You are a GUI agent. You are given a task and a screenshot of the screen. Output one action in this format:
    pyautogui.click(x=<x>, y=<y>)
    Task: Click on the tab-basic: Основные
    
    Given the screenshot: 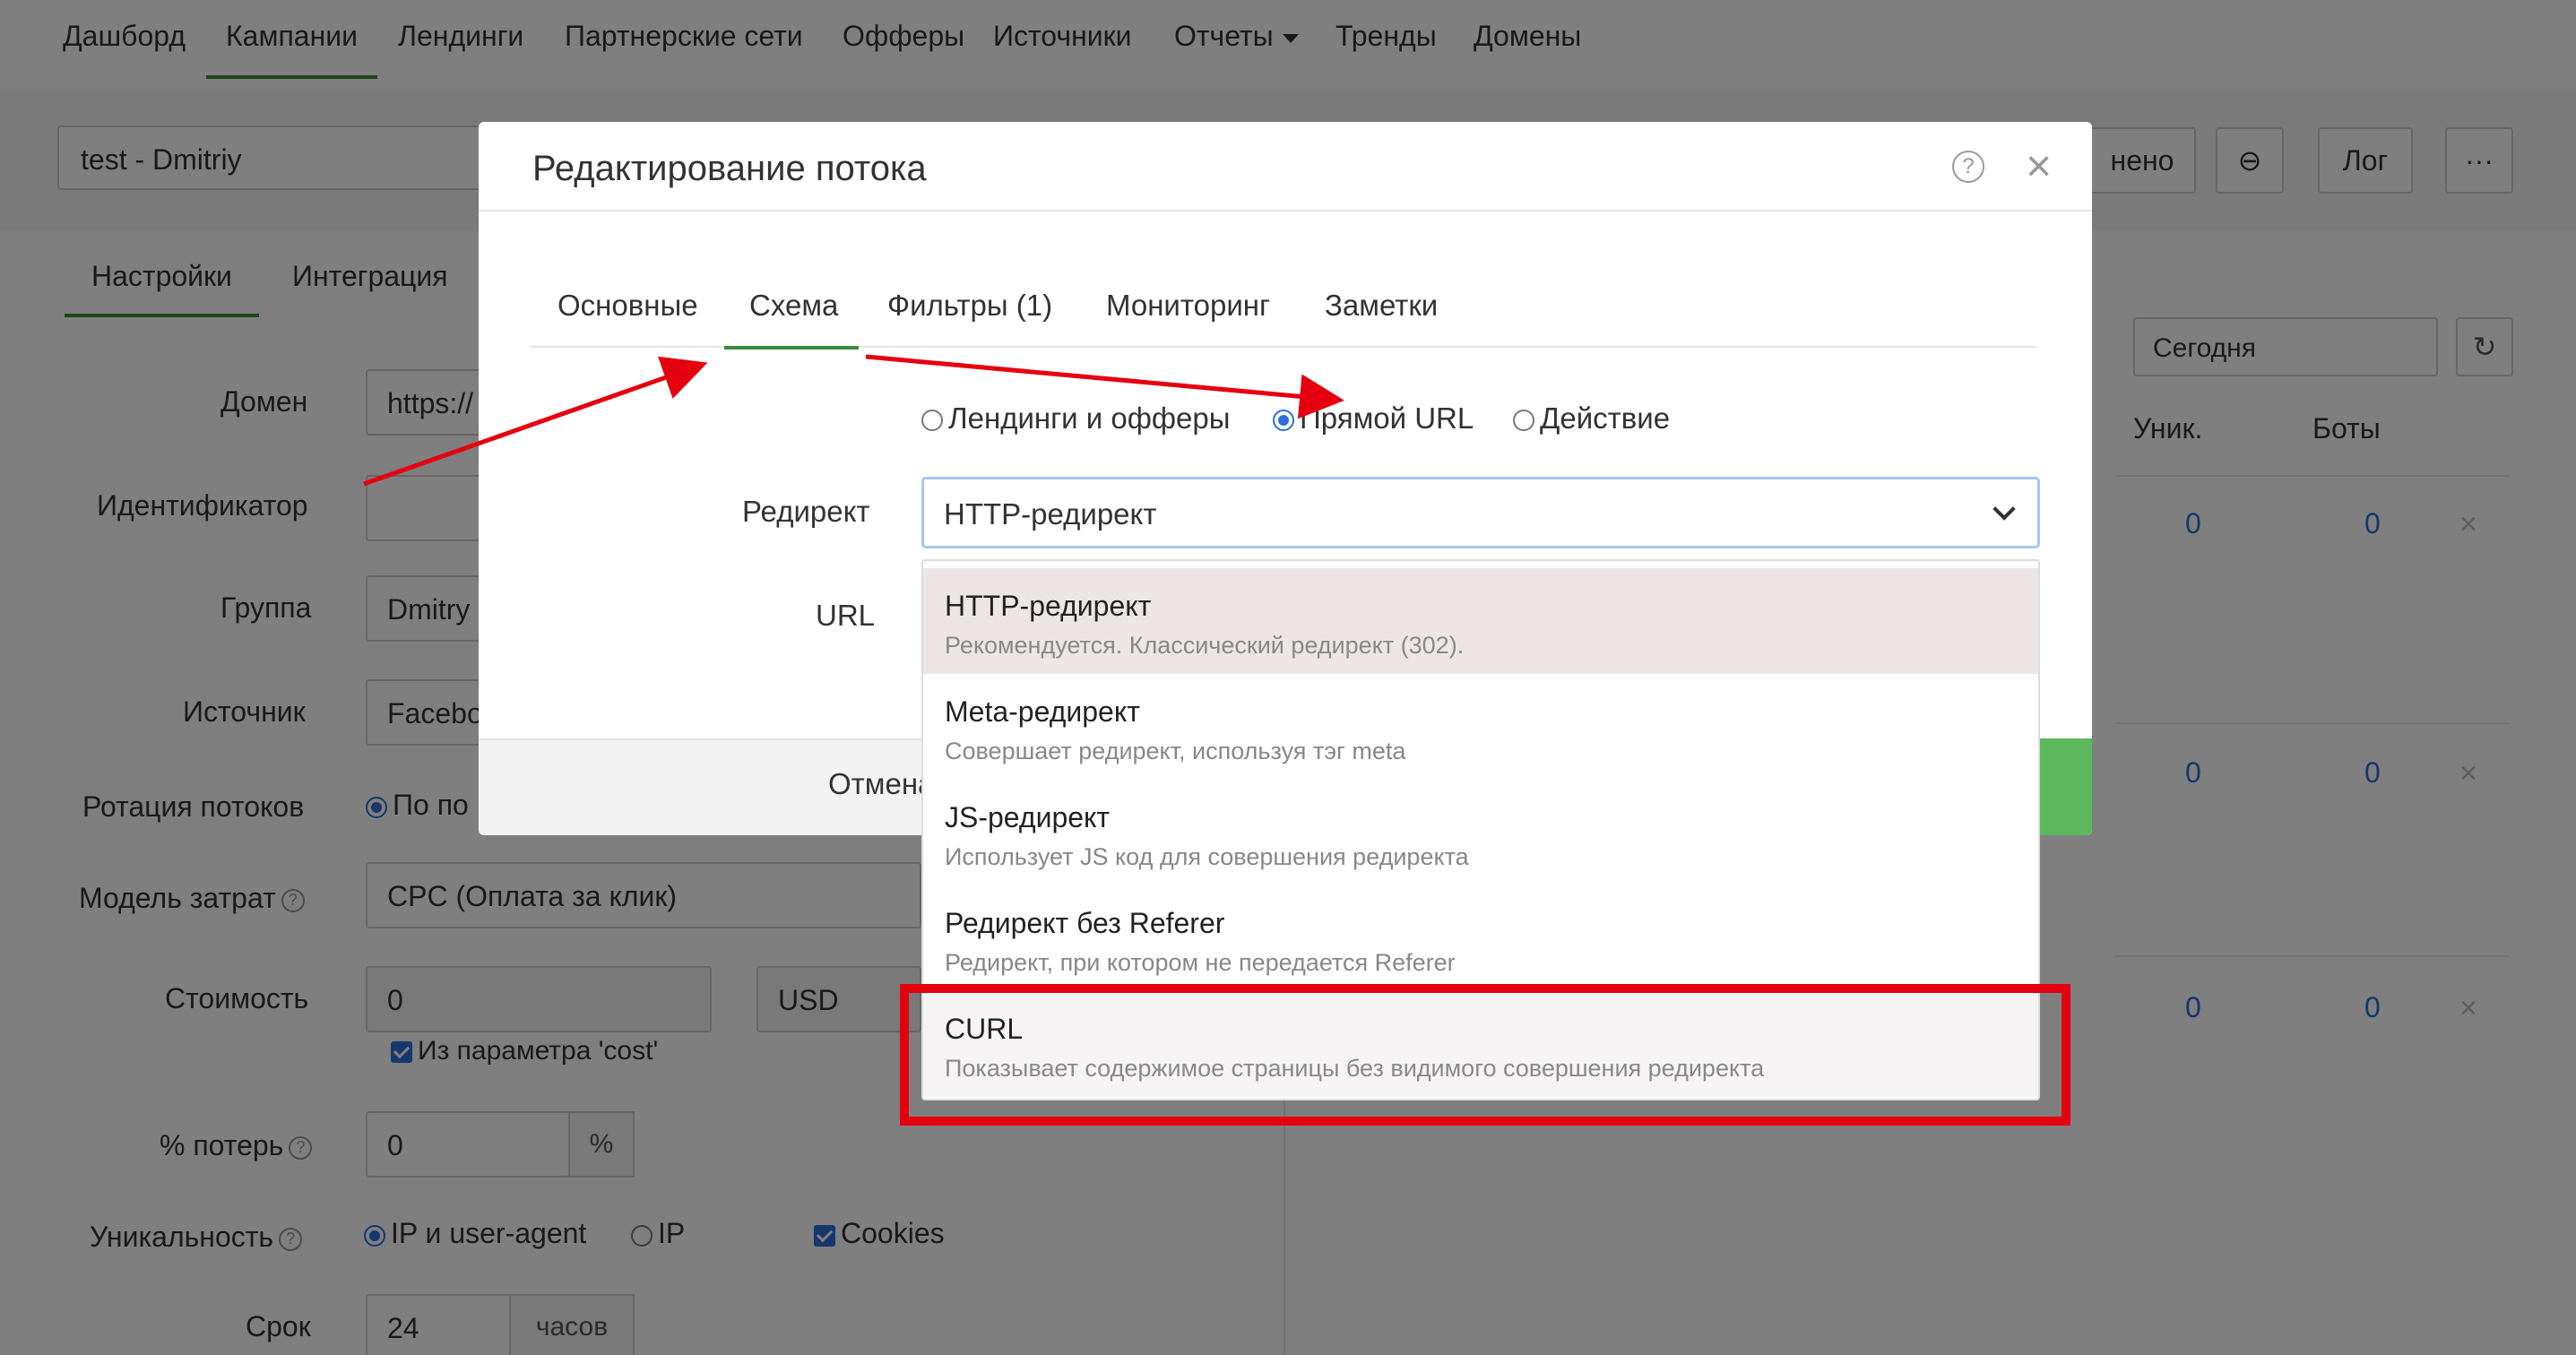 What is the action you would take?
    pyautogui.click(x=628, y=306)
    